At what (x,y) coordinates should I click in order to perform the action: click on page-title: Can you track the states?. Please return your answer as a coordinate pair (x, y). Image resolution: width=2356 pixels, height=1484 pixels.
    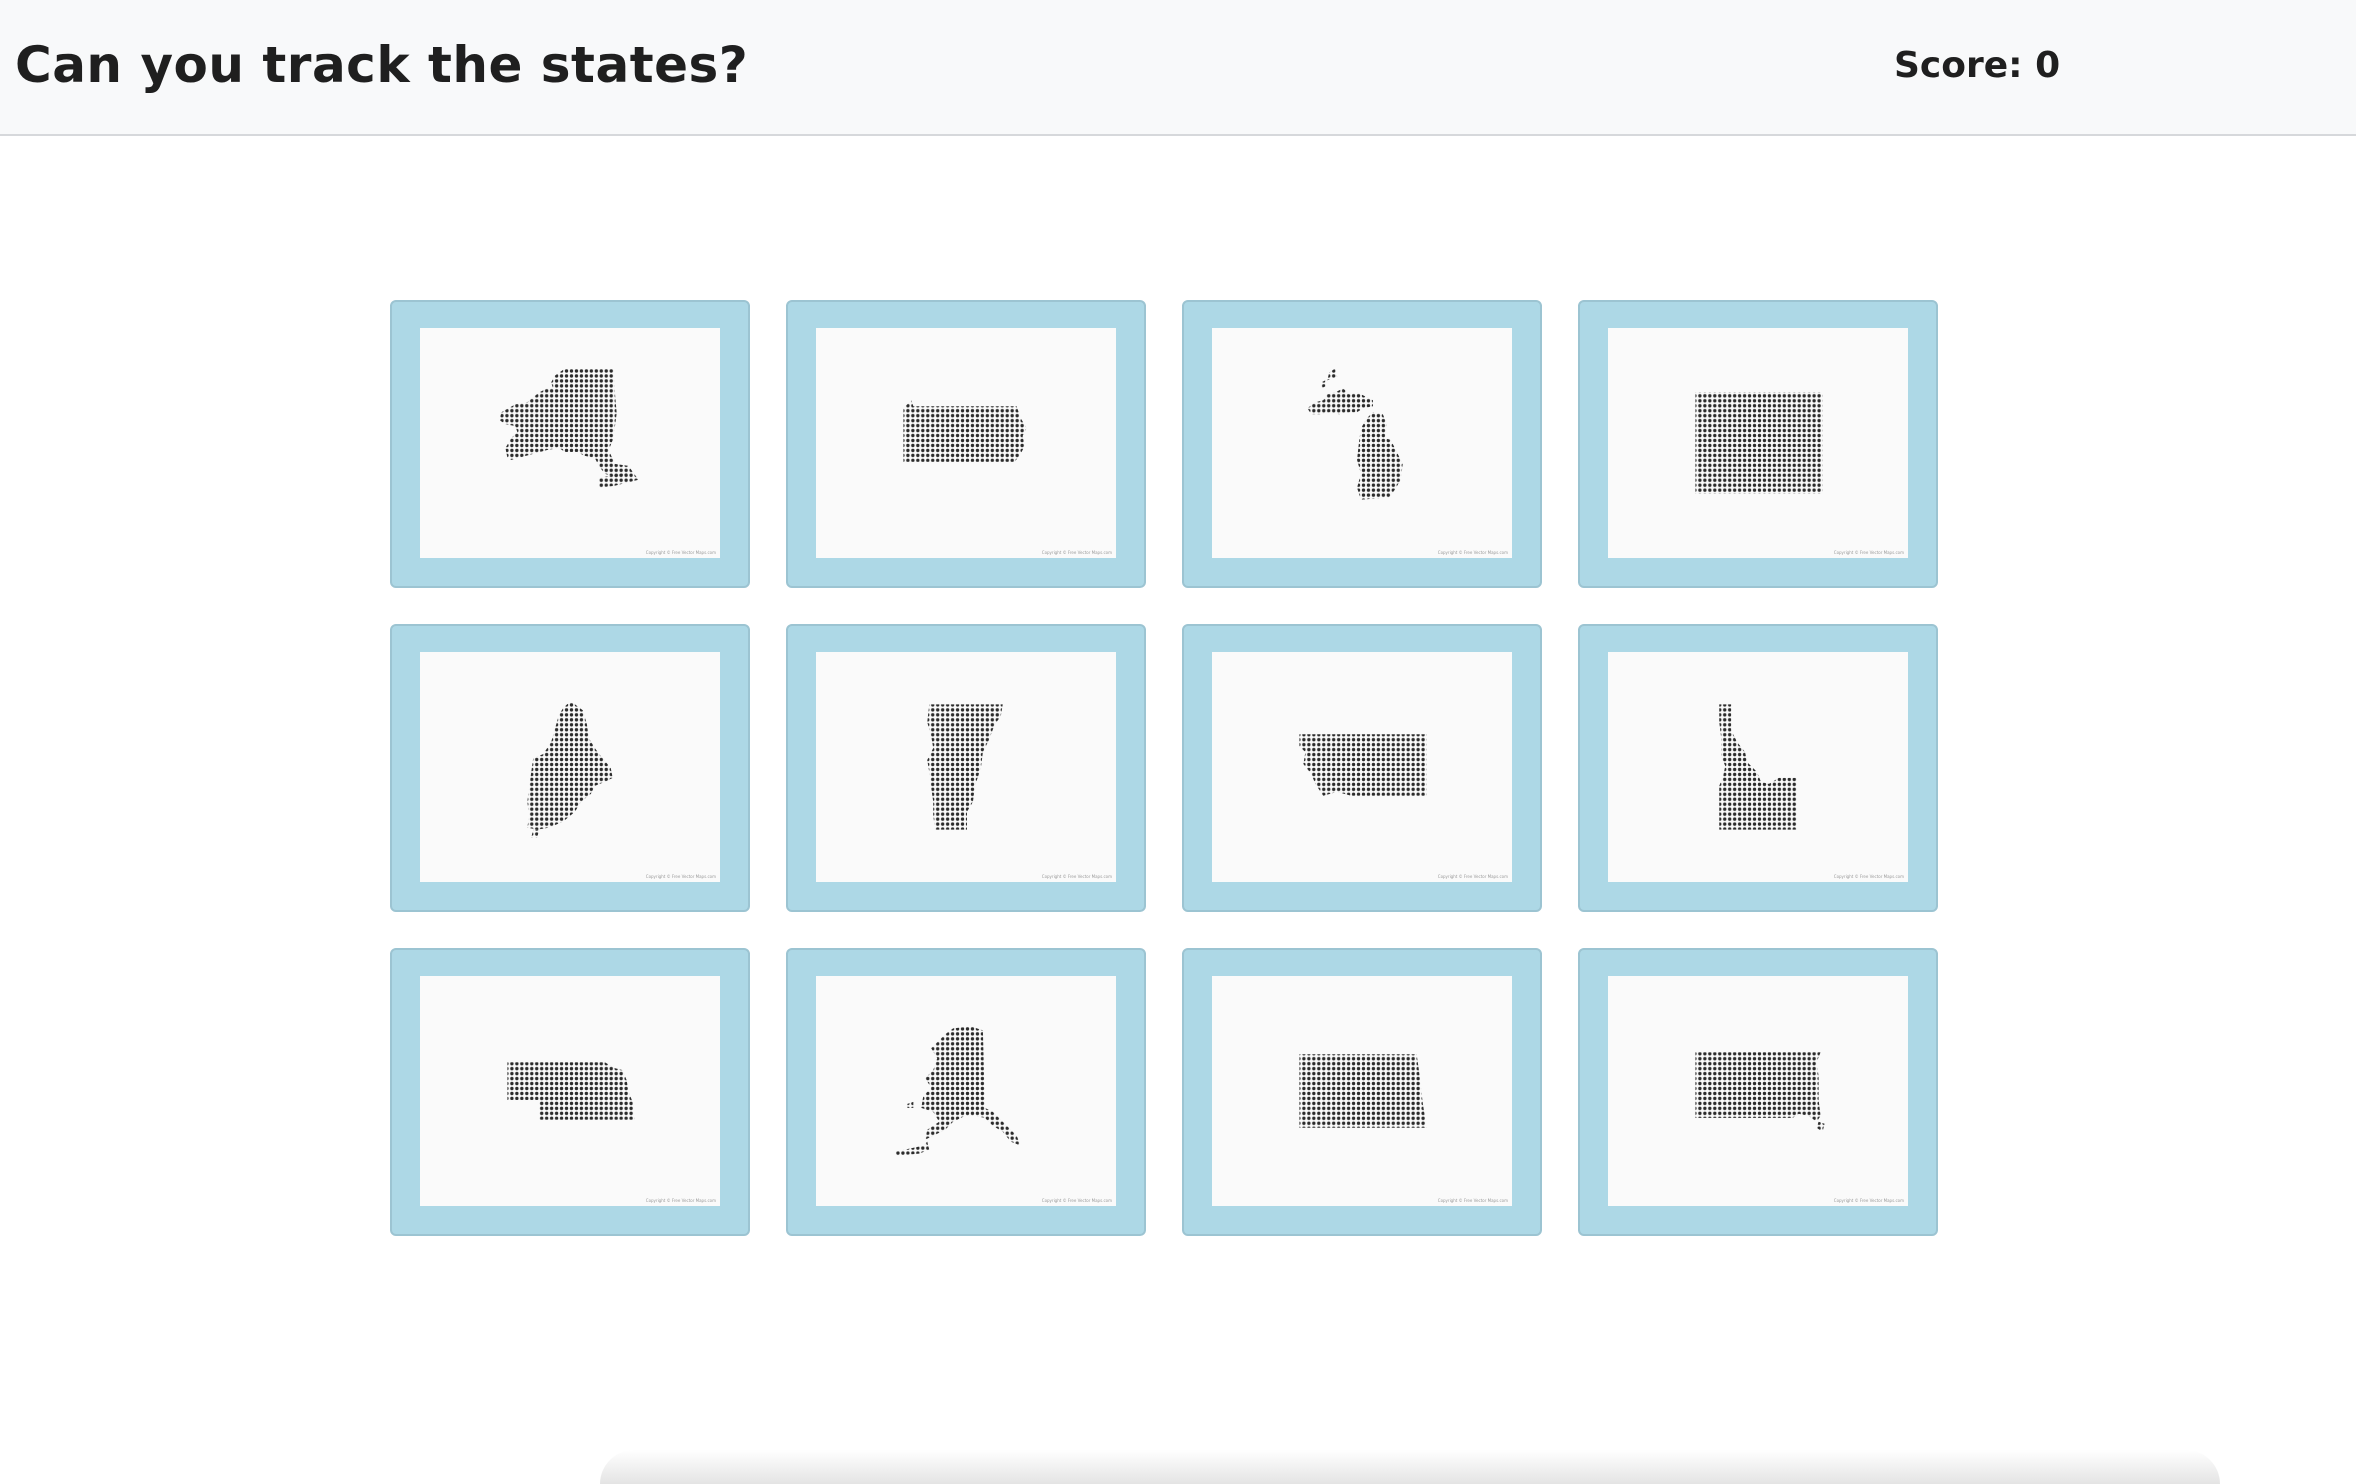
    Looking at the image, I should click on (382, 65).